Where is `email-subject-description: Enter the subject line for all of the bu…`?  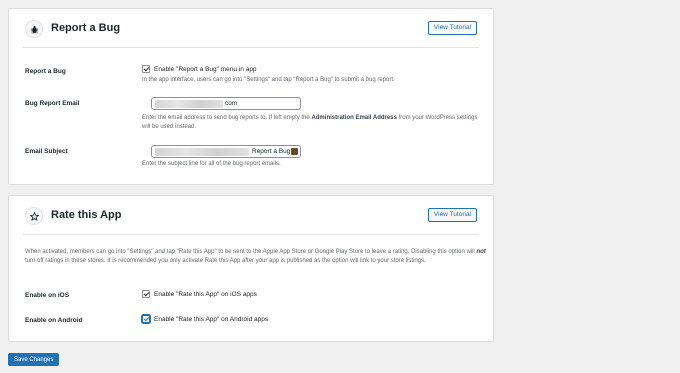 email-subject-description: Enter the subject line for all of the bu… is located at coordinates (211, 164).